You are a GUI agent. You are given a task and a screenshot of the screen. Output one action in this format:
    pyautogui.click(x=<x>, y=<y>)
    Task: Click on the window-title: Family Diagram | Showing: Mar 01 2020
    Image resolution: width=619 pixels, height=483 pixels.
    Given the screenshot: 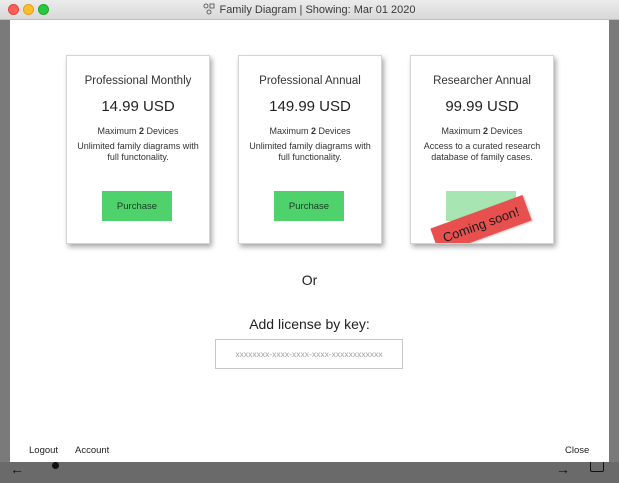 What is the action you would take?
    pyautogui.click(x=309, y=9)
    